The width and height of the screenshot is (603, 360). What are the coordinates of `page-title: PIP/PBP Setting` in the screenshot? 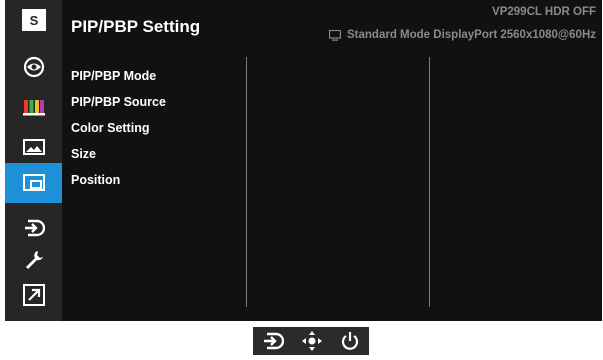 It's located at (136, 26).